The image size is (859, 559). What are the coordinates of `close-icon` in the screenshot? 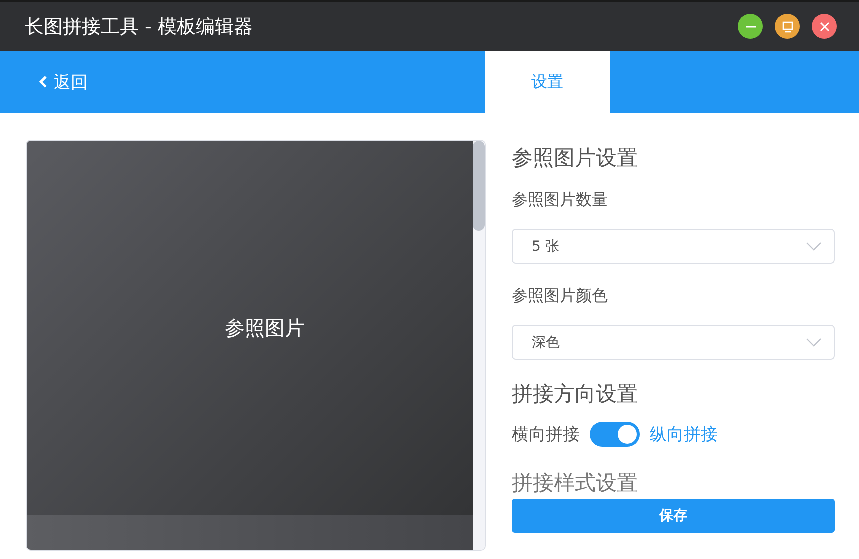 It's located at (824, 26).